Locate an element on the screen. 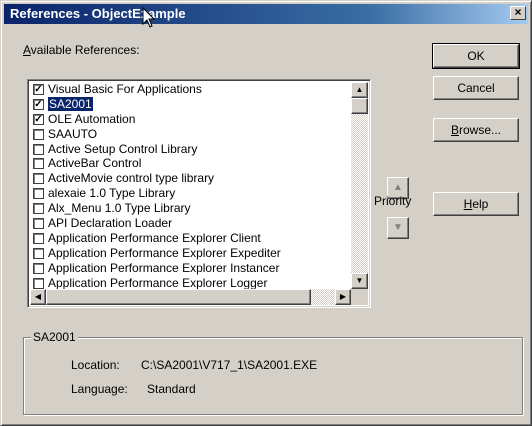 The height and width of the screenshot is (426, 532). list-item: ActiveMovie control type library is located at coordinates (190, 178).